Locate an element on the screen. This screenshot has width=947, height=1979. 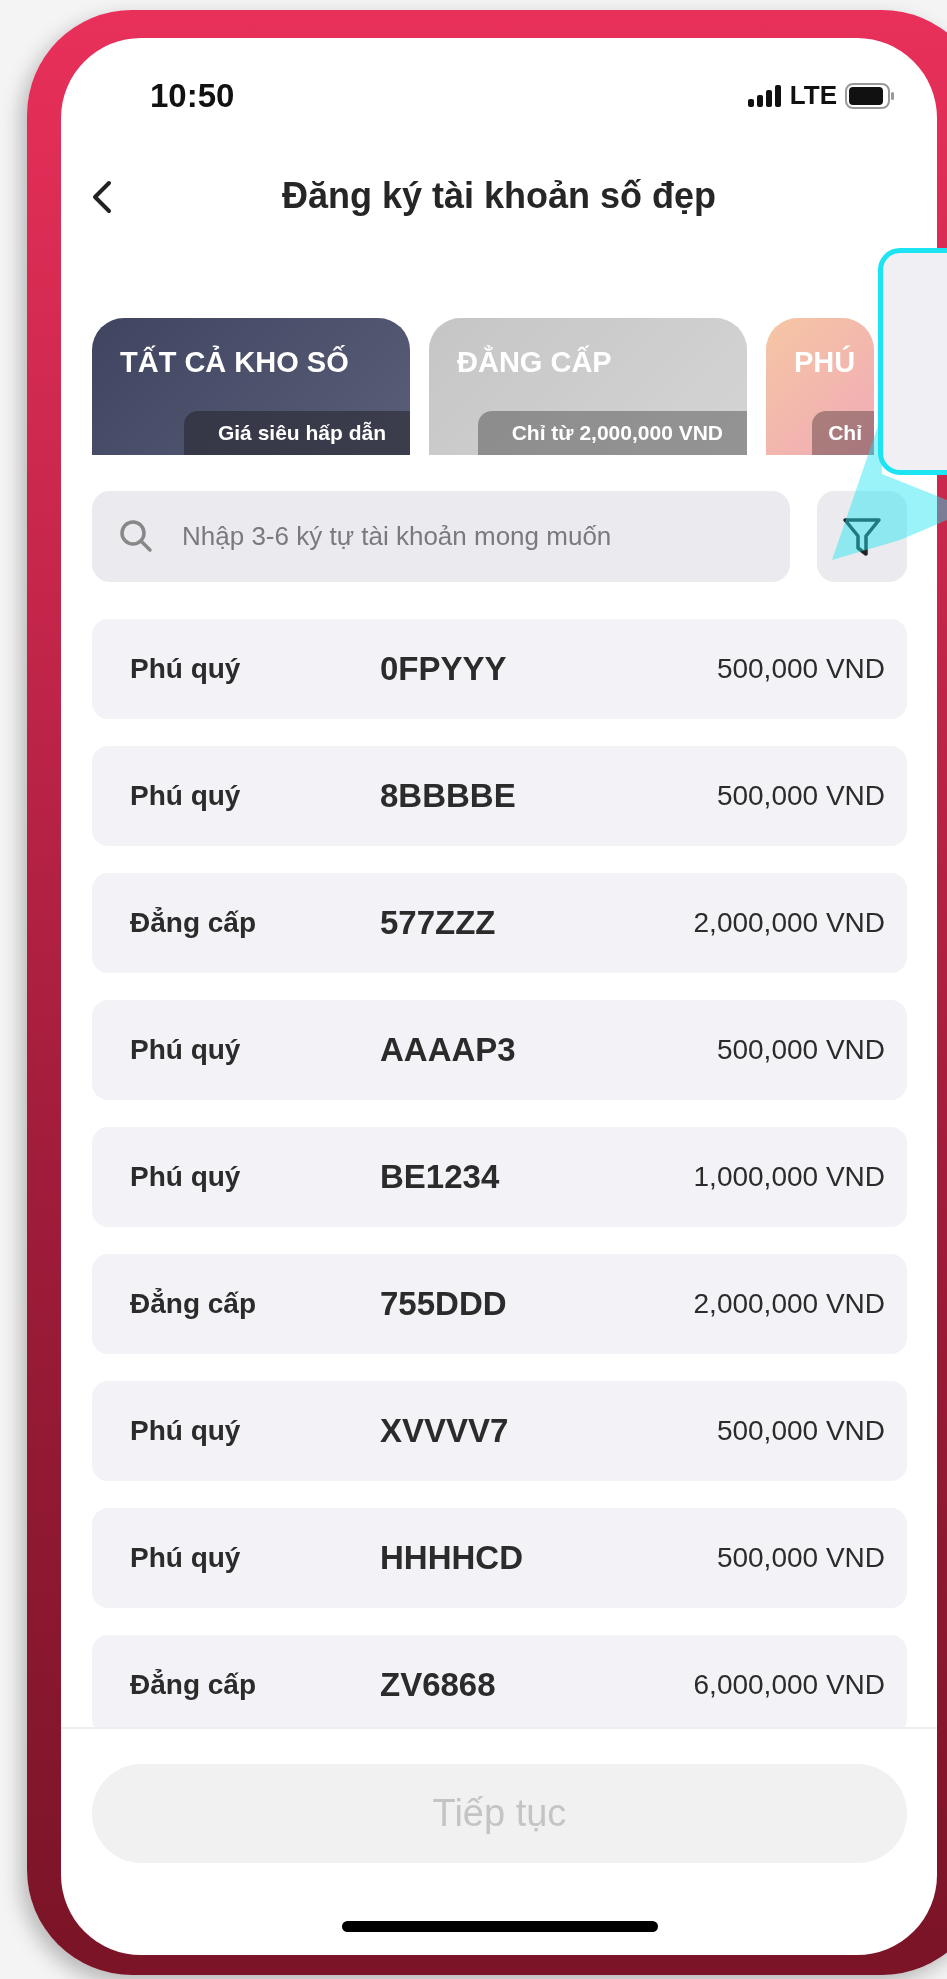
tab-title: TẤT CẢ KHO SỐ is located at coordinates (234, 362).